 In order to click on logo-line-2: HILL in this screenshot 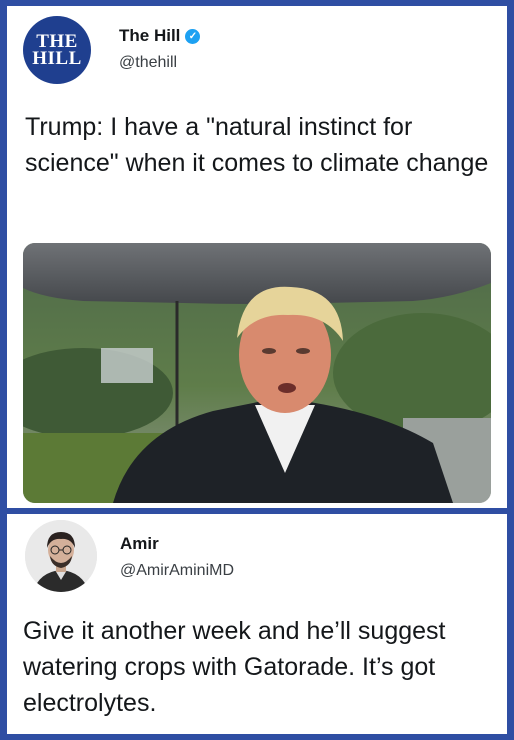, I will do `click(57, 58)`.